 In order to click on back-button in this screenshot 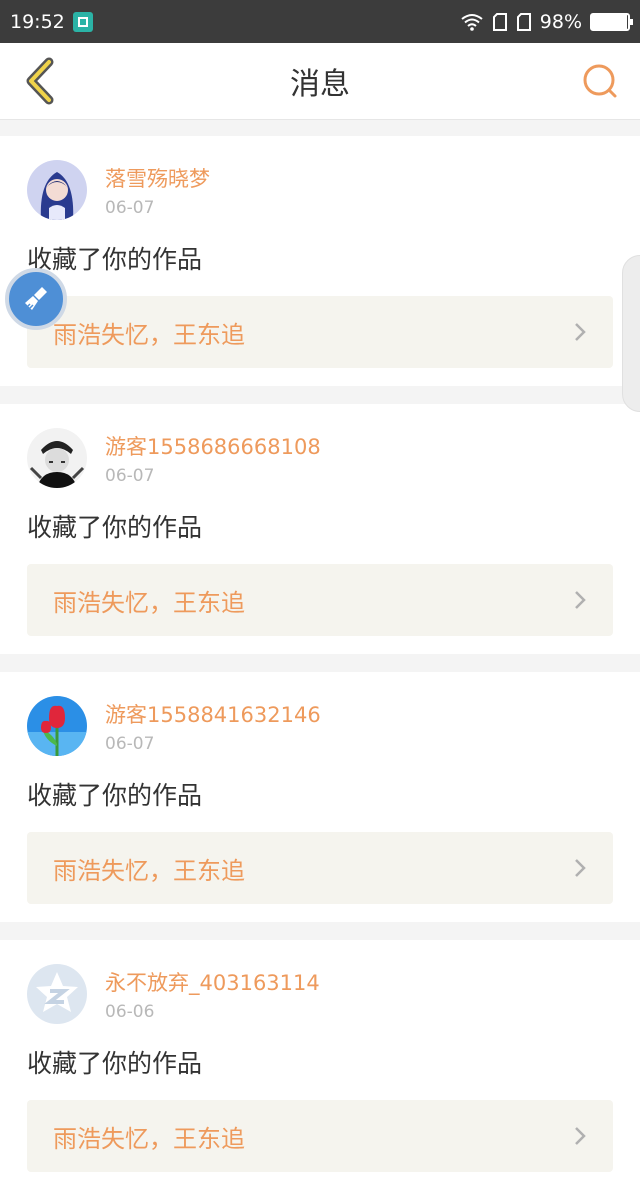, I will do `click(40, 81)`.